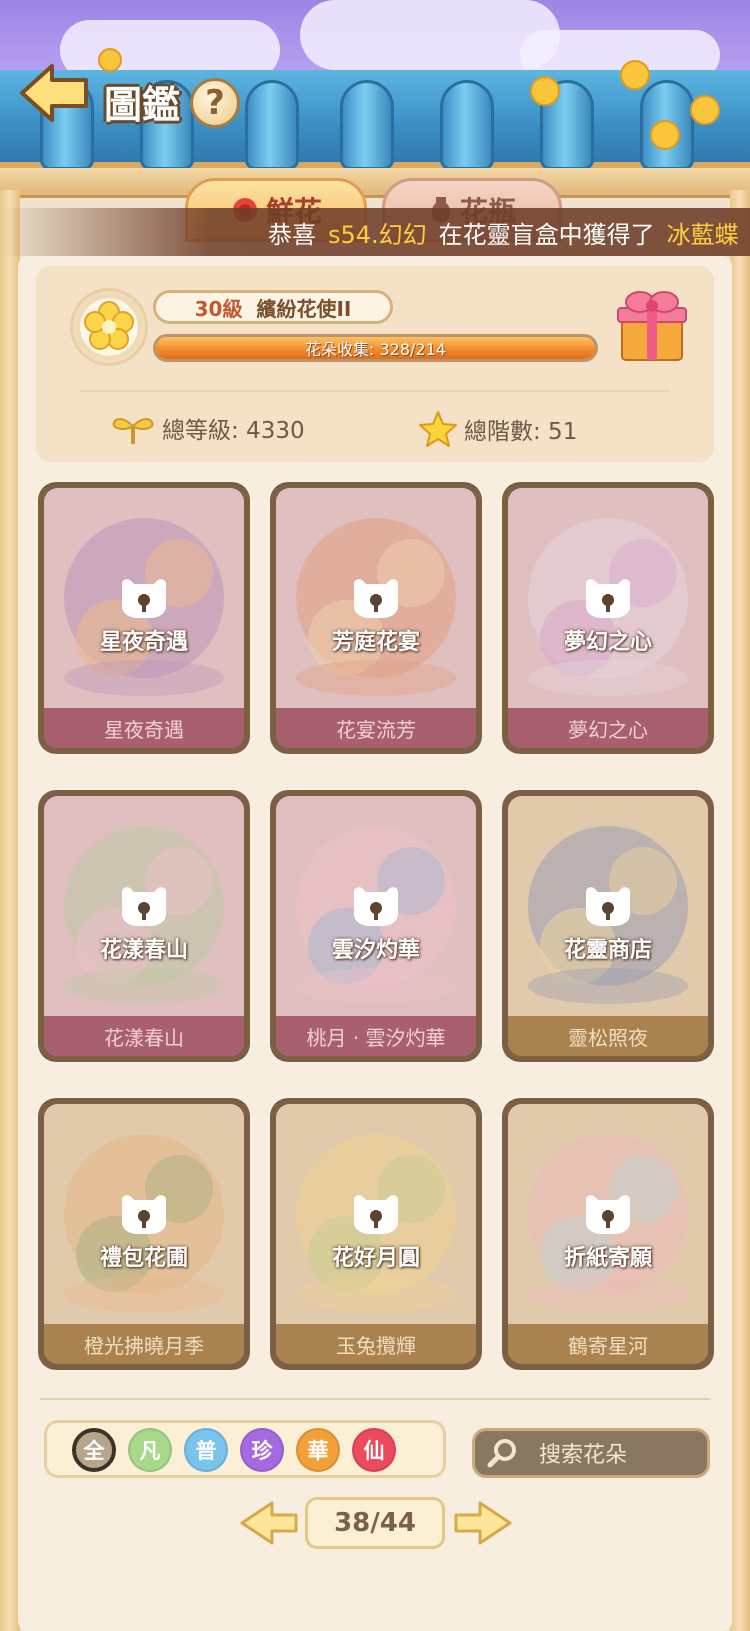 The height and width of the screenshot is (1631, 750). What do you see at coordinates (233, 431) in the screenshot?
I see `total-level-label: 總等級: 4330` at bounding box center [233, 431].